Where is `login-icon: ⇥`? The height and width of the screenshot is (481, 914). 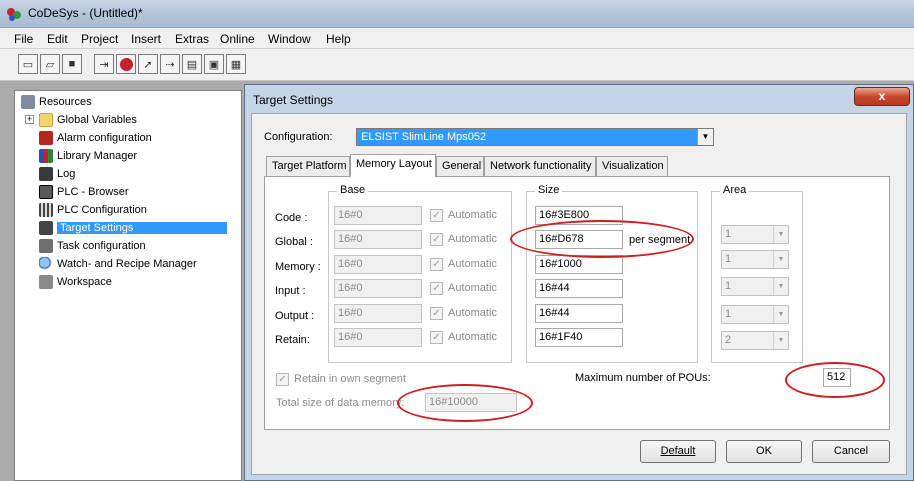 login-icon: ⇥ is located at coordinates (104, 64).